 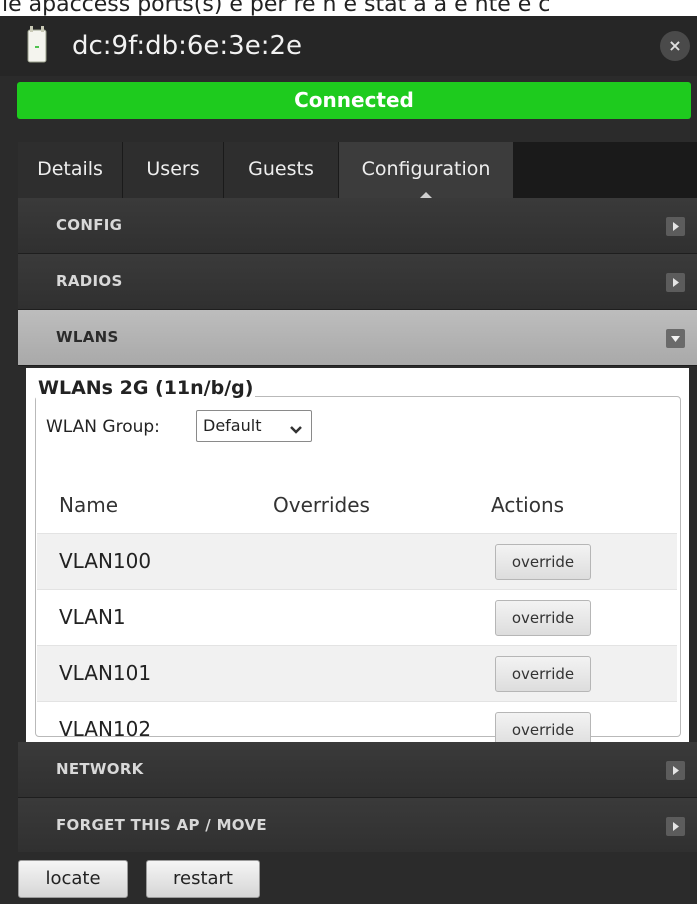 What do you see at coordinates (528, 505) in the screenshot?
I see `column-header-actions: Actions` at bounding box center [528, 505].